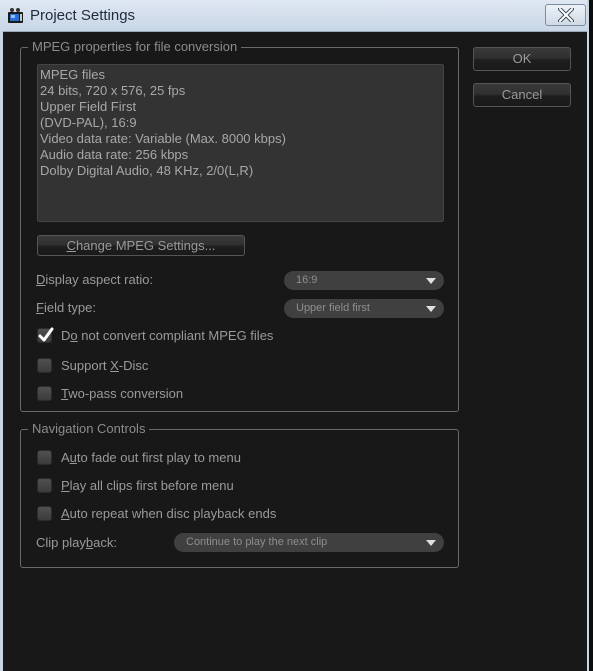 The image size is (593, 671). What do you see at coordinates (73, 457) in the screenshot?
I see `accel-key: u` at bounding box center [73, 457].